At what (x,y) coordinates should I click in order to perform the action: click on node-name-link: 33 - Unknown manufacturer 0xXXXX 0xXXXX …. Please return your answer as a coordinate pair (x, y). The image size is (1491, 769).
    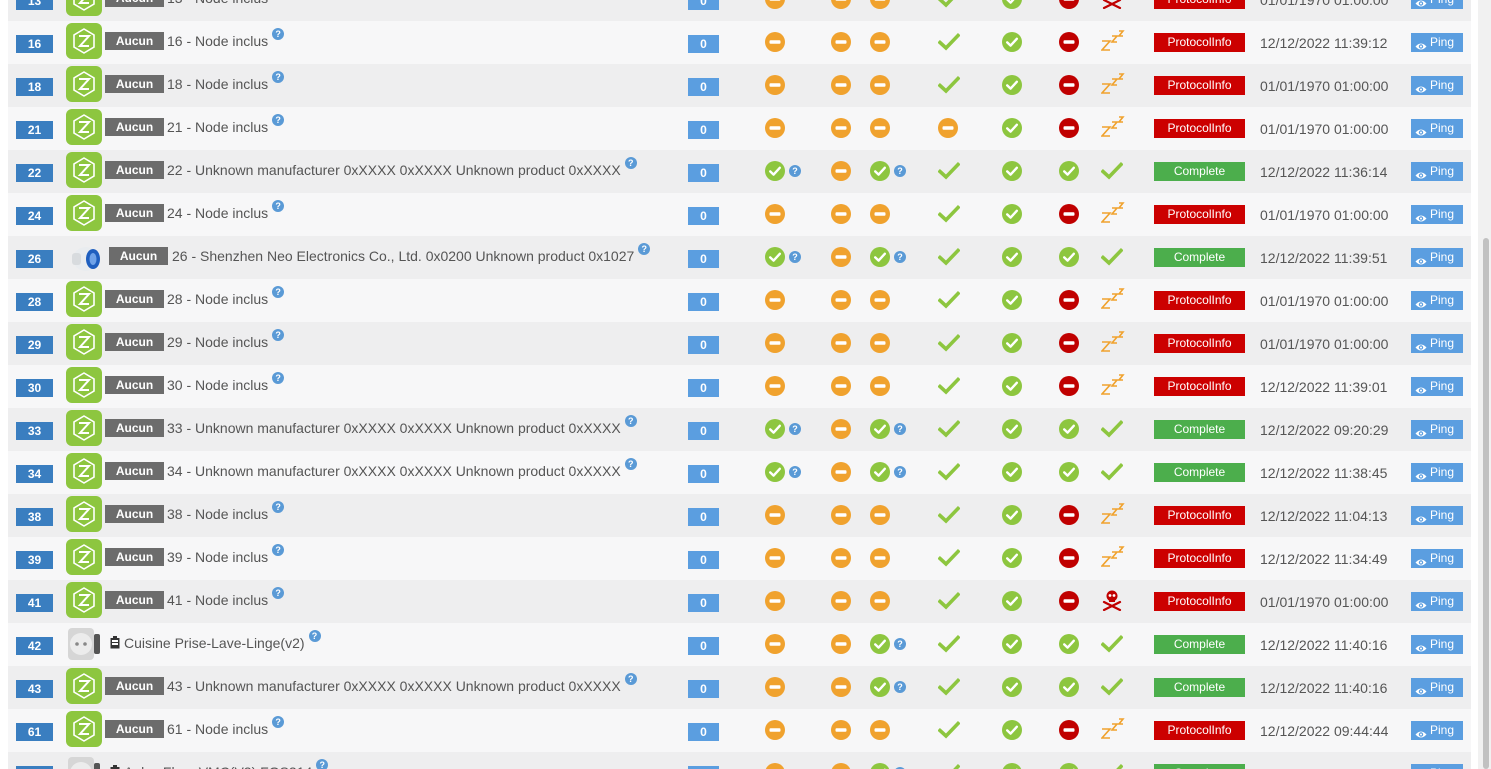
    Looking at the image, I should click on (402, 426).